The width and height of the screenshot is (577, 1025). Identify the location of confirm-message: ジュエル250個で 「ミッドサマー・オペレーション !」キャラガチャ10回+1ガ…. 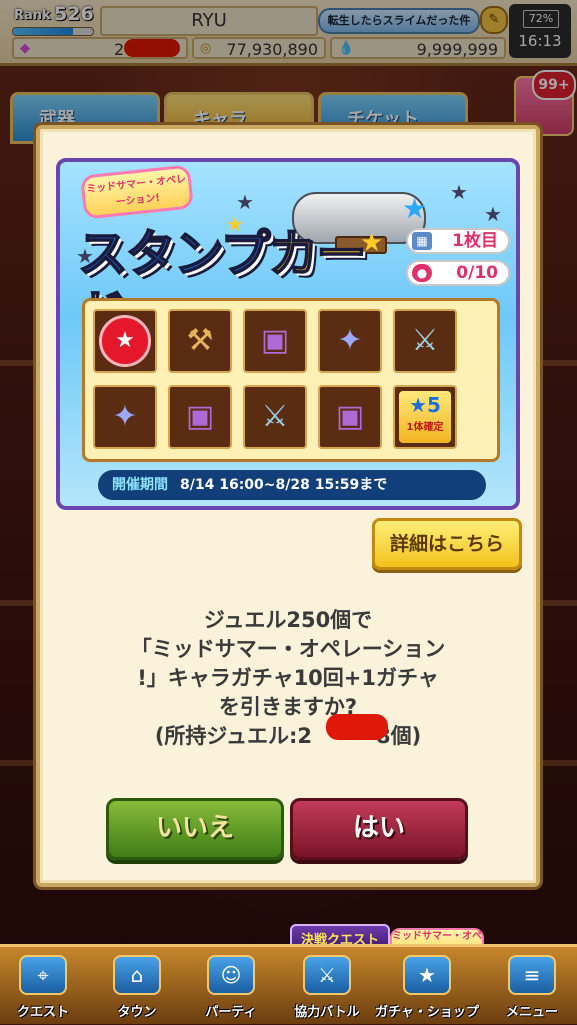
(288, 678).